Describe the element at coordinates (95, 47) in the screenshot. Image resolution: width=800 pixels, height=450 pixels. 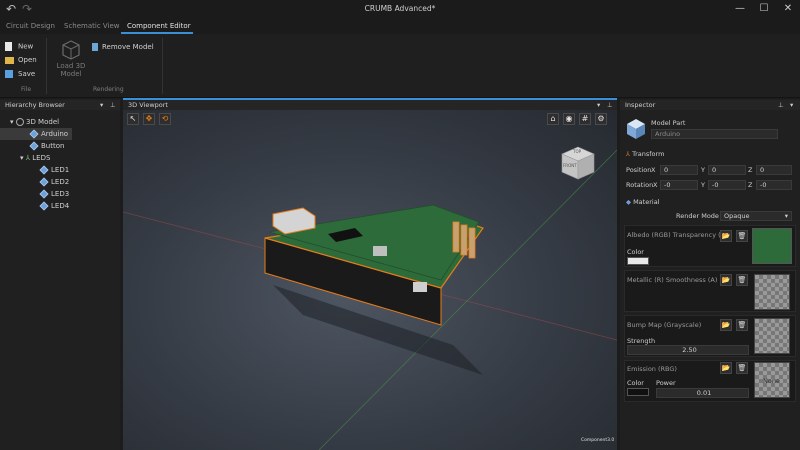
I see `trash-icon` at that location.